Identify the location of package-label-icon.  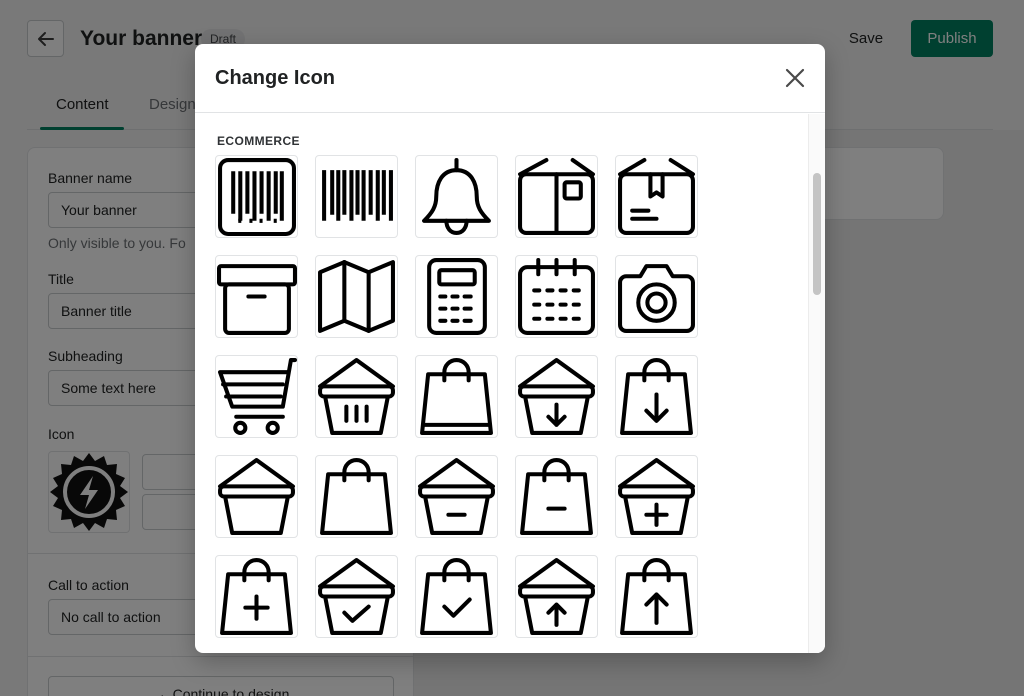
(656, 196).